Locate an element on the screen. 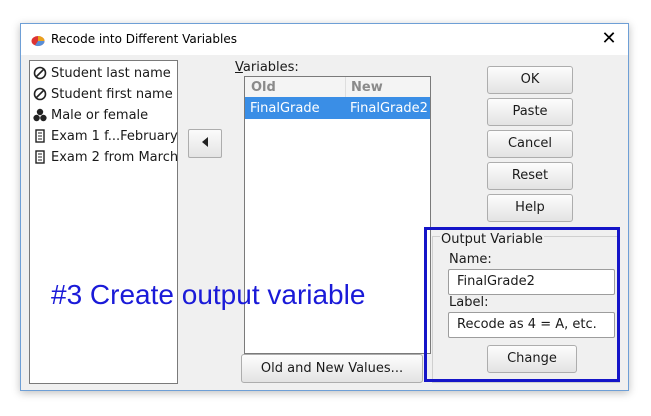 The height and width of the screenshot is (416, 651). list-item: Student last name is located at coordinates (101, 73).